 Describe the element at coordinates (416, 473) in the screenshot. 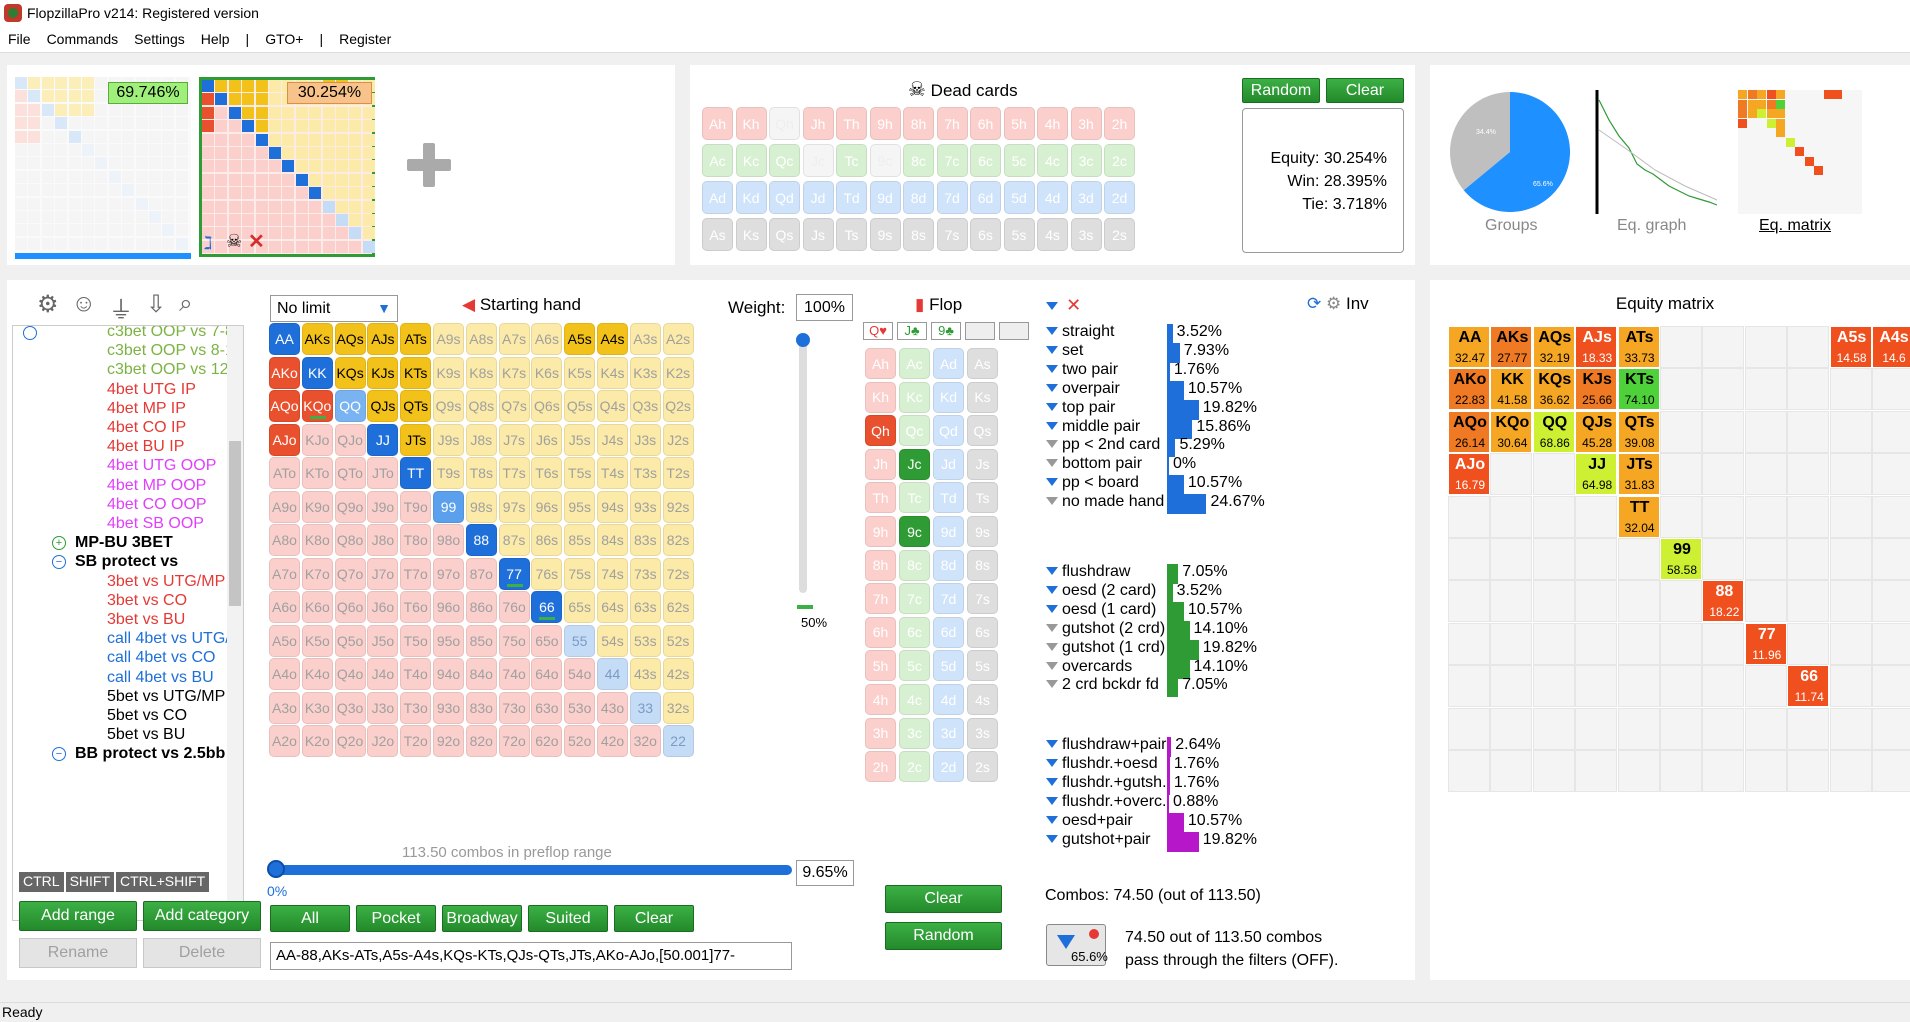

I see `hand-TT: TT` at that location.